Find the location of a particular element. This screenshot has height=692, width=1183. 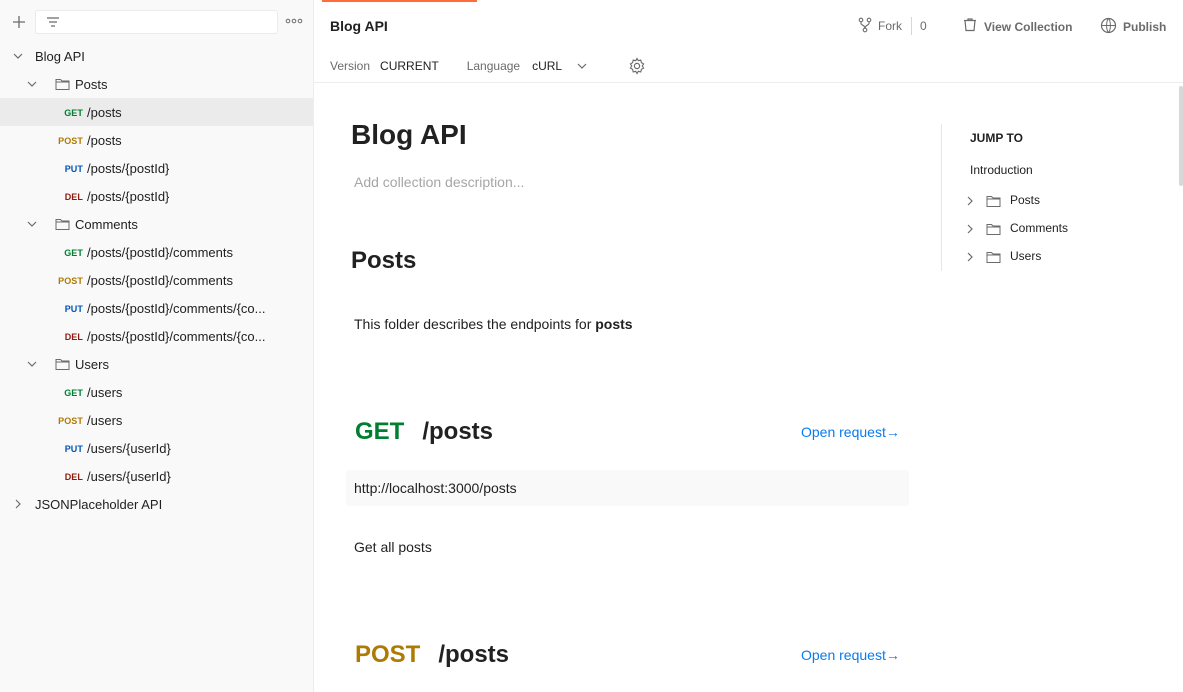

folder-title: Posts is located at coordinates (384, 260).